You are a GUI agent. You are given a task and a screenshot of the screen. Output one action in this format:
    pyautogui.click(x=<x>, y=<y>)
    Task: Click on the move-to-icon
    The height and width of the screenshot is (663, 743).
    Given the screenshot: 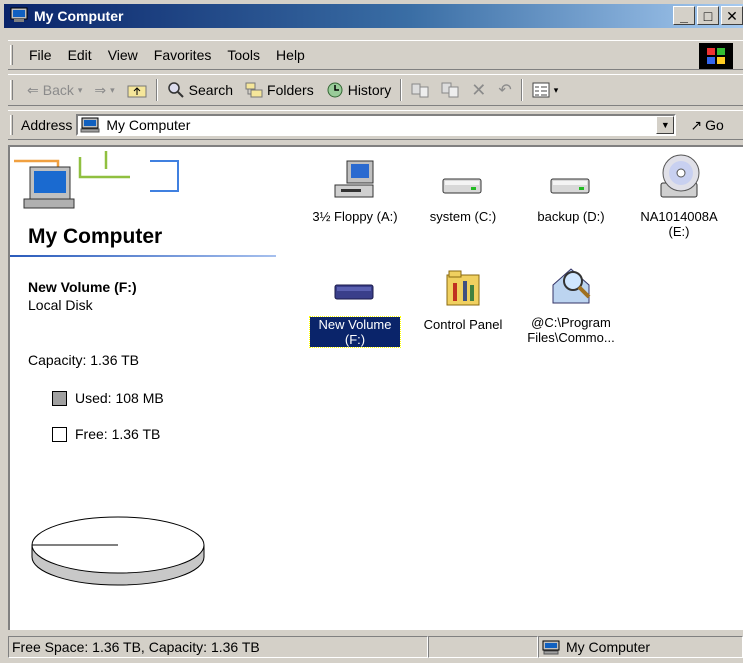 What is the action you would take?
    pyautogui.click(x=420, y=90)
    